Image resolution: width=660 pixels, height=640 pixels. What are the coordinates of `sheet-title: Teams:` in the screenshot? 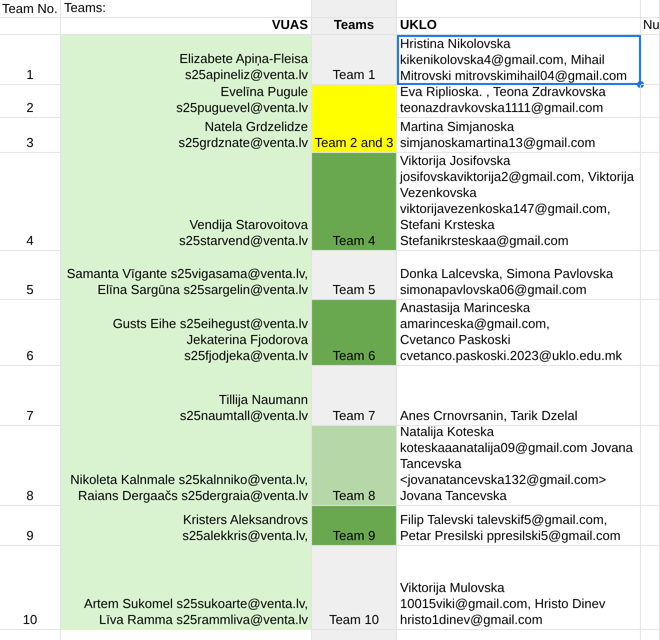 It's located at (186, 9).